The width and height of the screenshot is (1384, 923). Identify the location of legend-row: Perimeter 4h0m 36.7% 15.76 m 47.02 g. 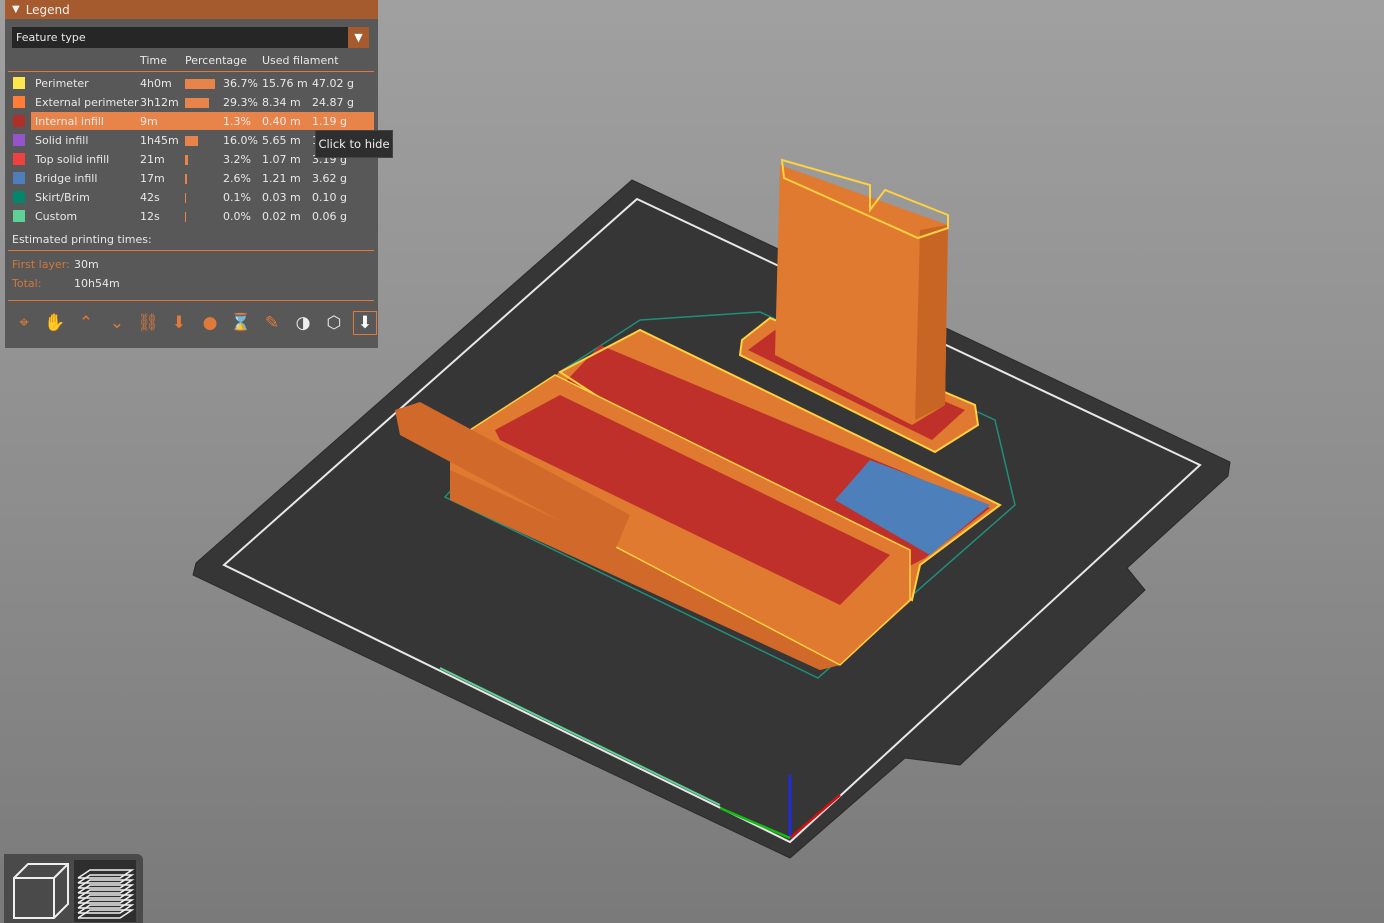
(191, 83).